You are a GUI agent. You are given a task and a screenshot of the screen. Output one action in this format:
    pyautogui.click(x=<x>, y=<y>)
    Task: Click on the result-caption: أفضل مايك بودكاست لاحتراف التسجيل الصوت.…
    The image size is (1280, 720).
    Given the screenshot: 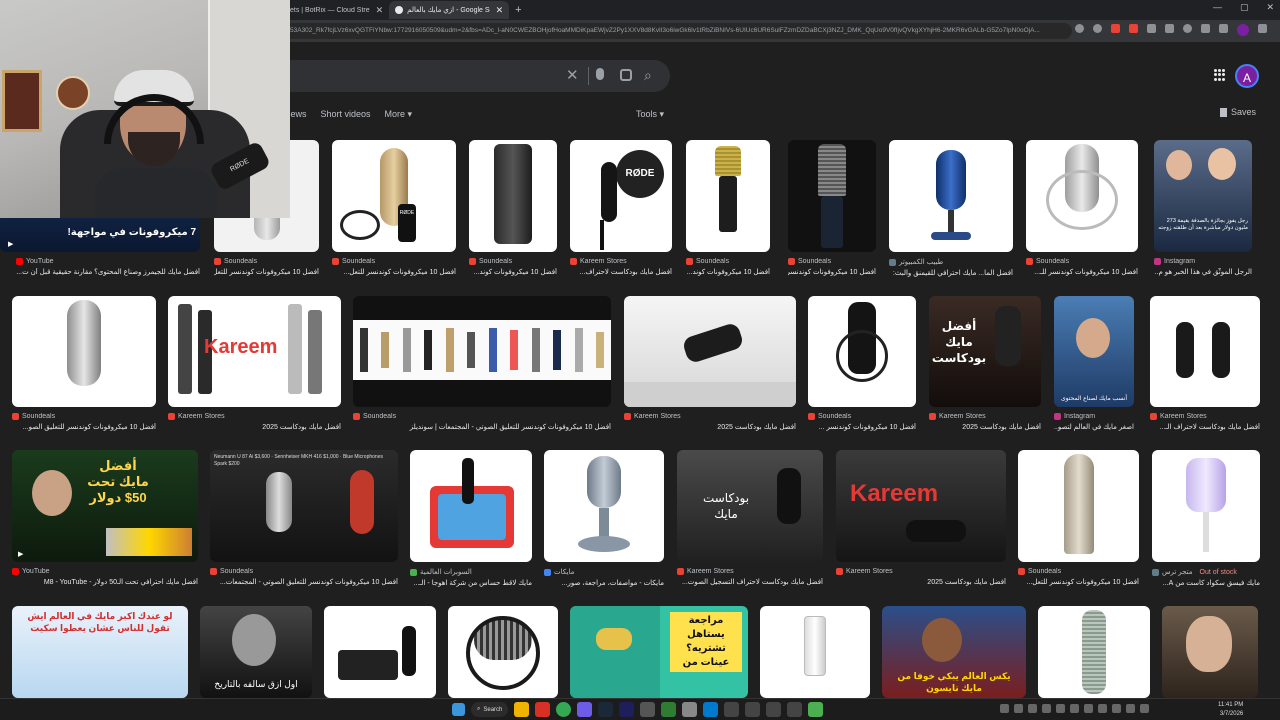 What is the action you would take?
    pyautogui.click(x=750, y=582)
    